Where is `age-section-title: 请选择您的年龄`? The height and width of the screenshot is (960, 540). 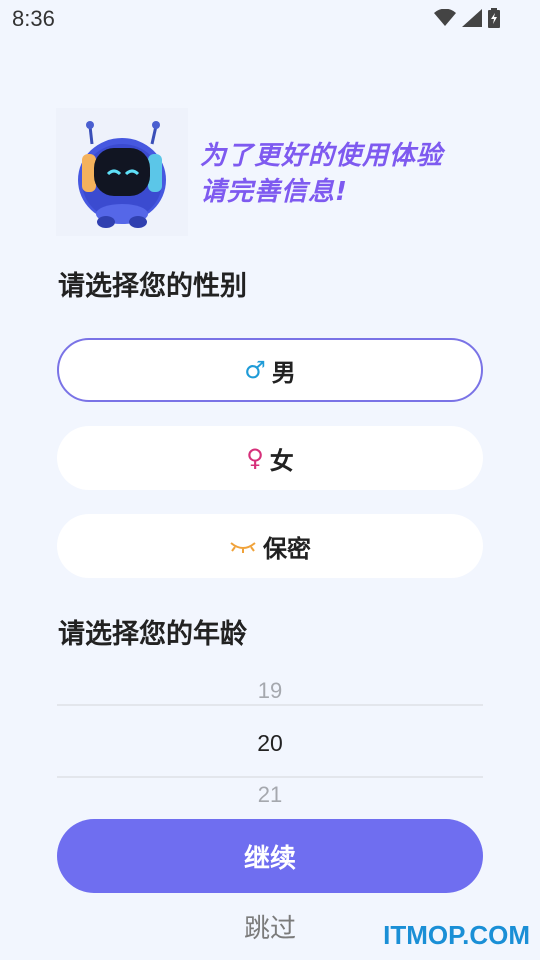 age-section-title: 请选择您的年龄 is located at coordinates (152, 634).